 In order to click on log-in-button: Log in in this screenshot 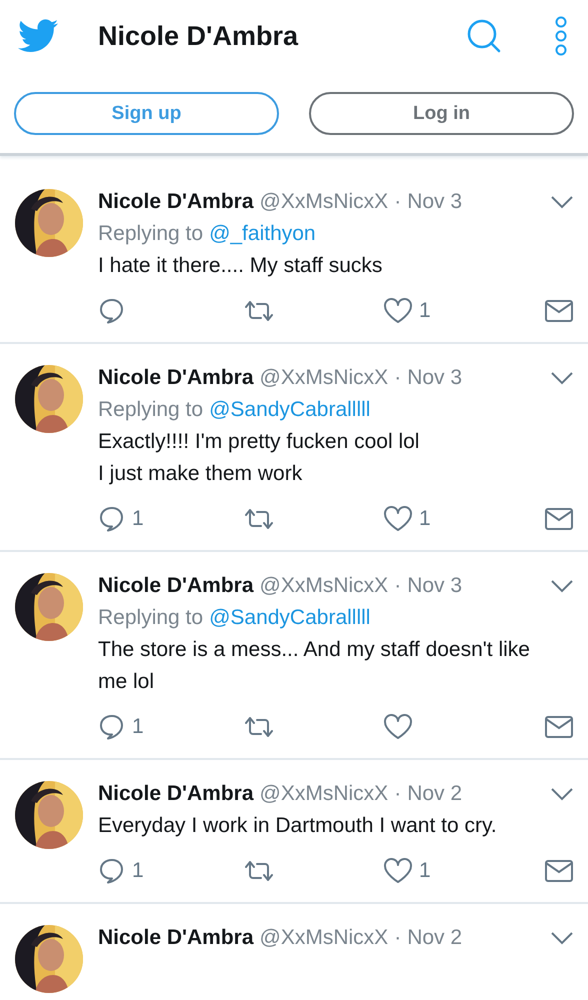, I will do `click(441, 113)`.